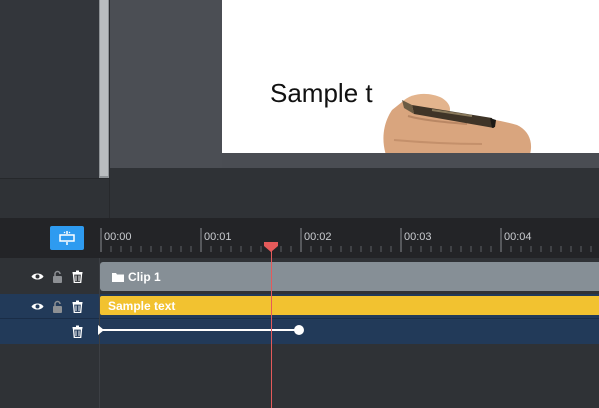 Image resolution: width=599 pixels, height=408 pixels. What do you see at coordinates (271, 247) in the screenshot?
I see `playhead-handle` at bounding box center [271, 247].